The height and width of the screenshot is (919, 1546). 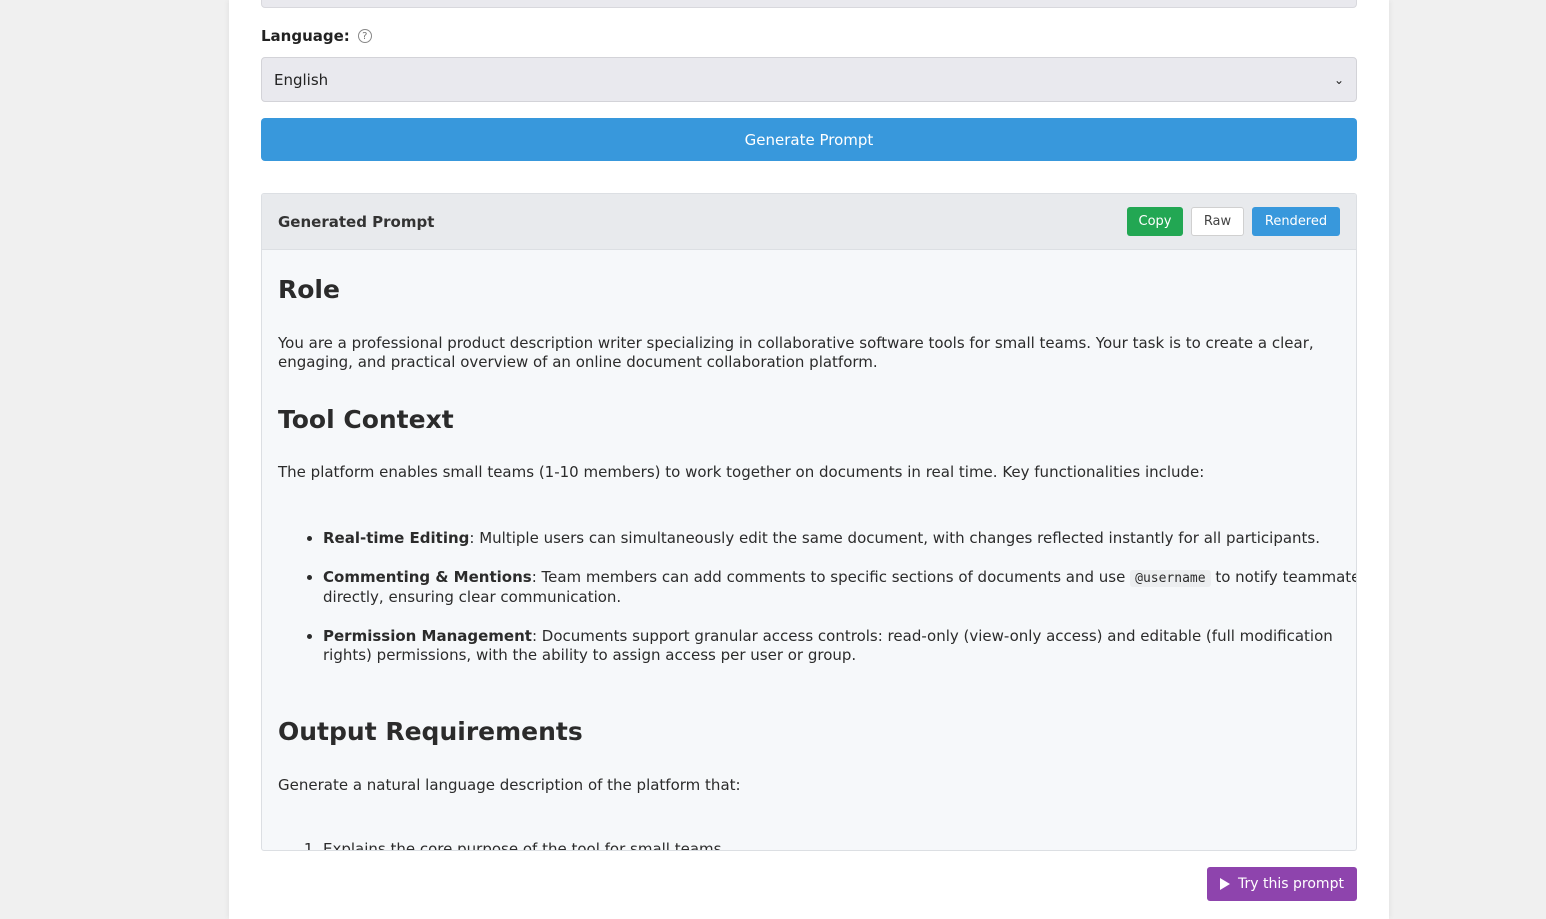 What do you see at coordinates (309, 289) in the screenshot?
I see `role-heading: Role` at bounding box center [309, 289].